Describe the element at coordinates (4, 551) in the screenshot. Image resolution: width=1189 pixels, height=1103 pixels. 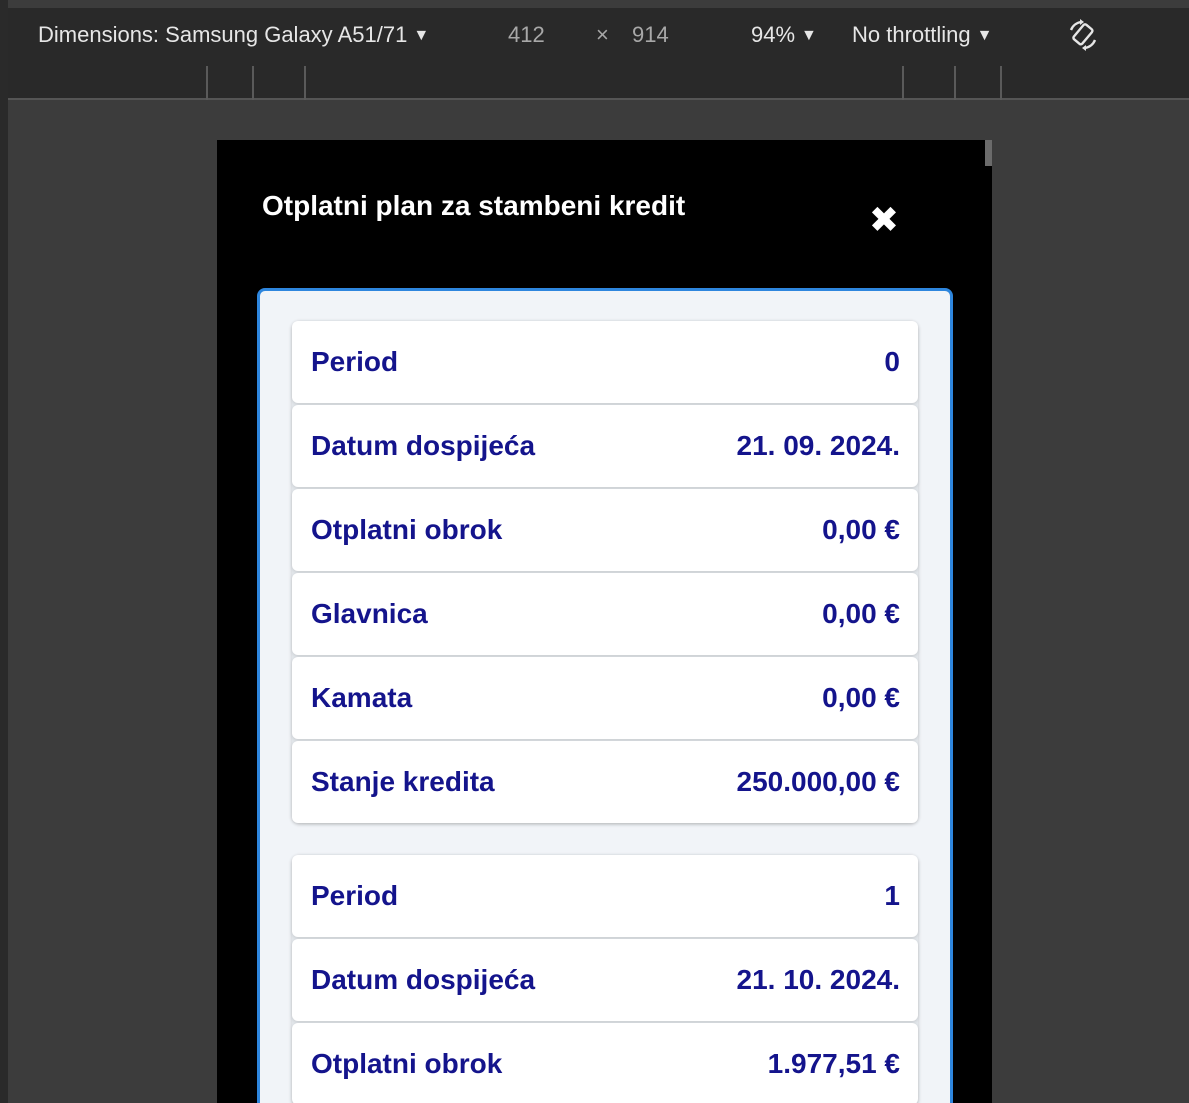
I see `window-edge` at that location.